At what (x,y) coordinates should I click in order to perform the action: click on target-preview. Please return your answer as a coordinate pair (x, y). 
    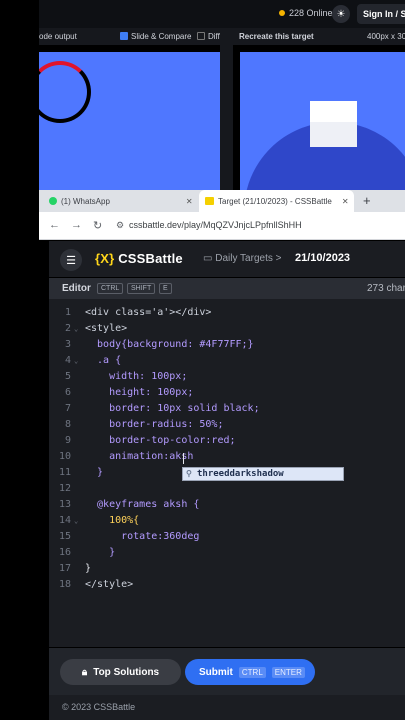
    Looking at the image, I should click on (322, 121).